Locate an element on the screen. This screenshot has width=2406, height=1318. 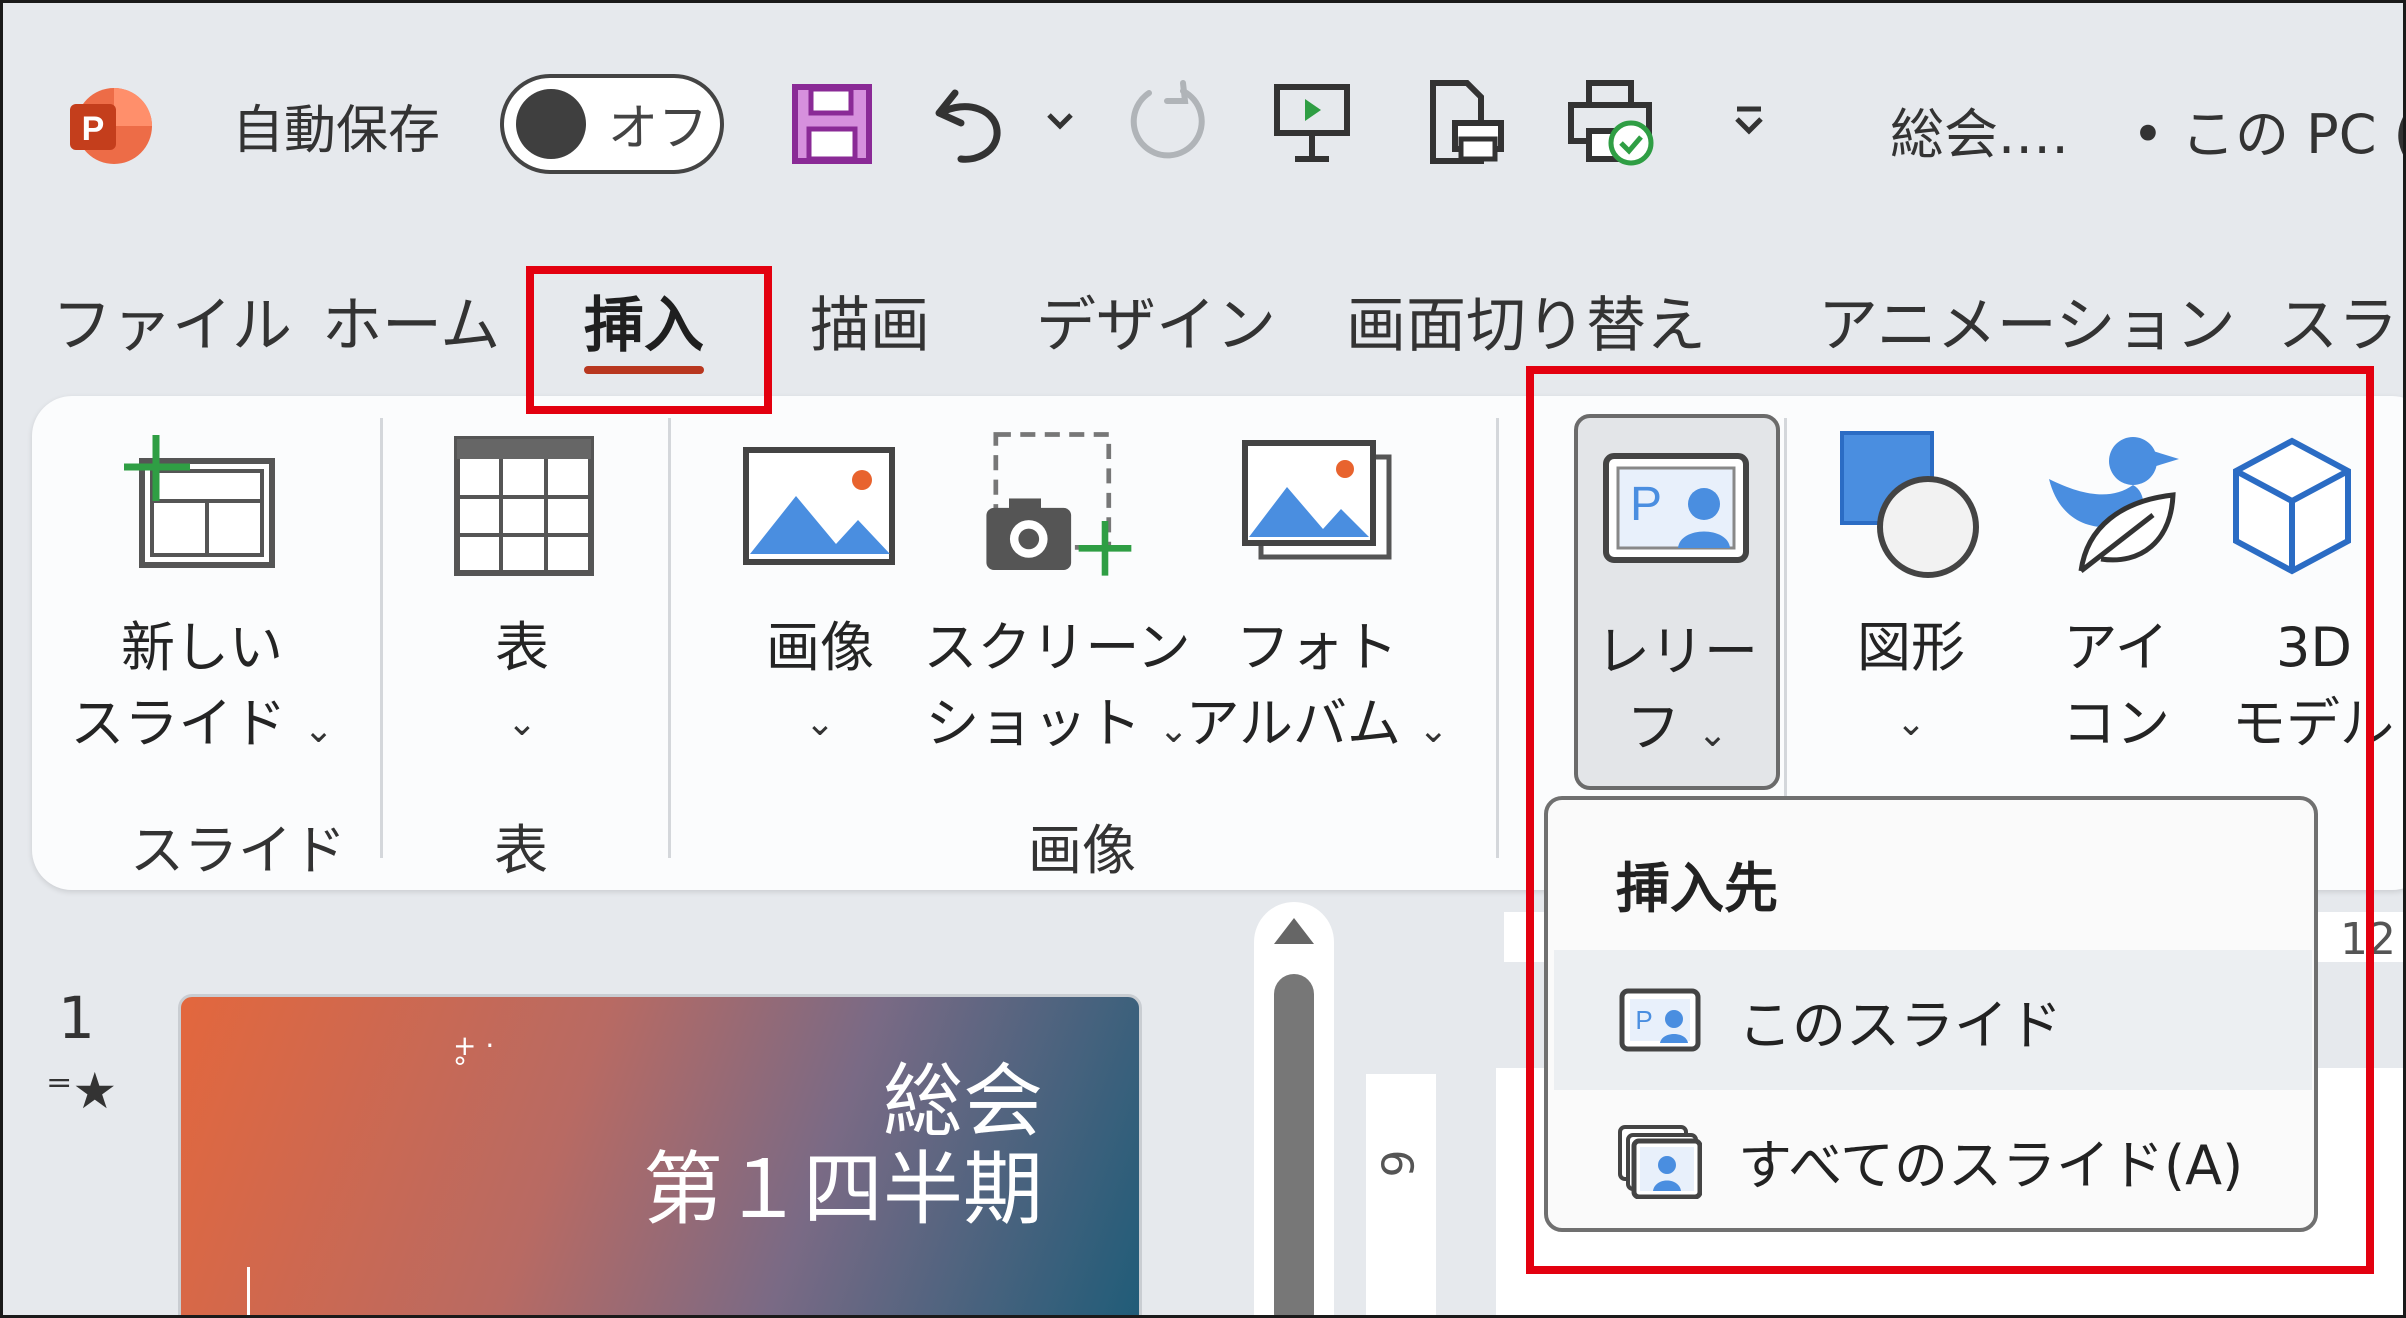
screenshot-button: スクリーン ショット ⌄ is located at coordinates (1057, 597).